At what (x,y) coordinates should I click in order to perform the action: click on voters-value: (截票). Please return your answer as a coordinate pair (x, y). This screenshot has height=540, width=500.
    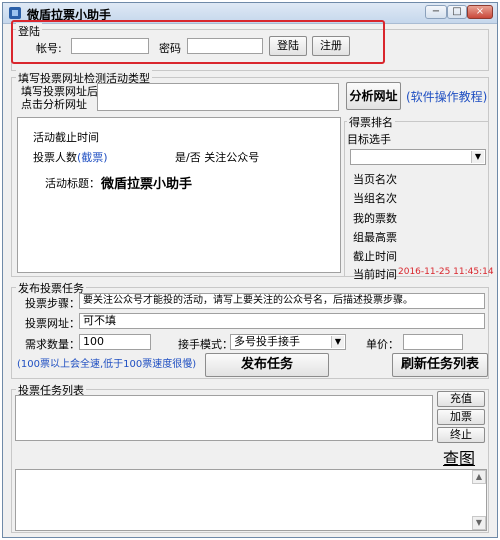
    Looking at the image, I should click on (92, 157).